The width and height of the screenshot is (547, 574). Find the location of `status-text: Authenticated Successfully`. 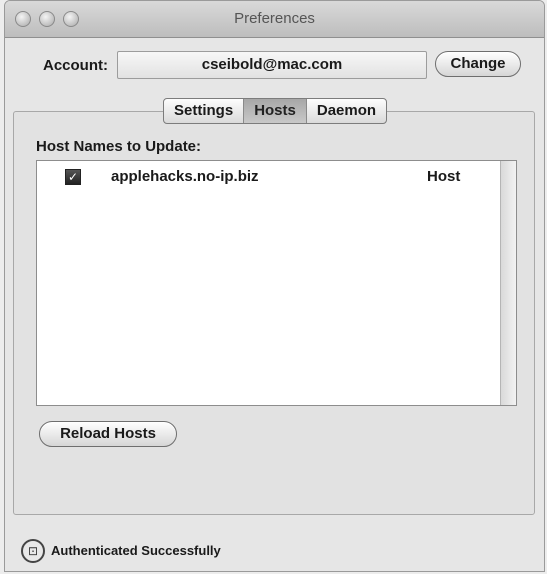

status-text: Authenticated Successfully is located at coordinates (136, 550).